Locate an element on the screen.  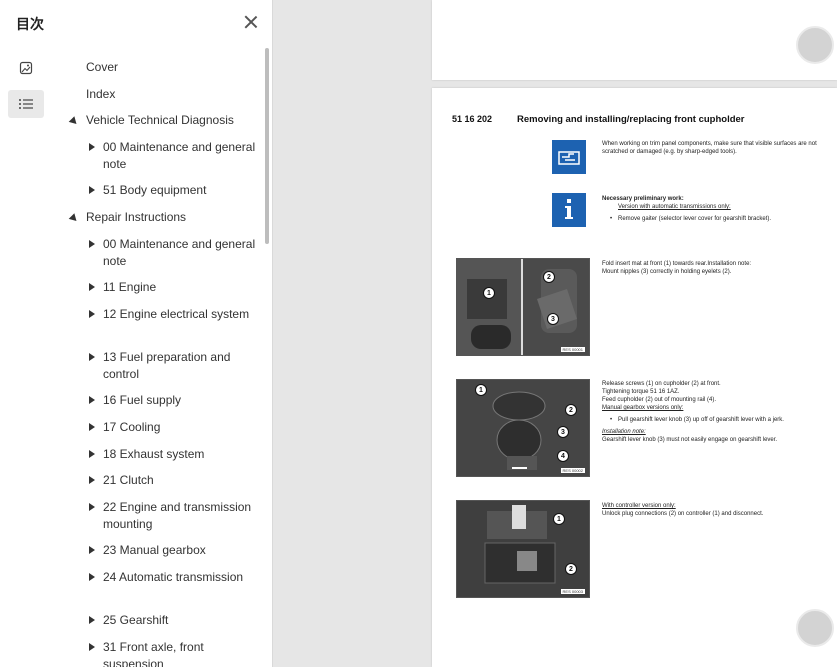
outline-item-chapter: 18 Exhaust system is located at coordinates (158, 454).